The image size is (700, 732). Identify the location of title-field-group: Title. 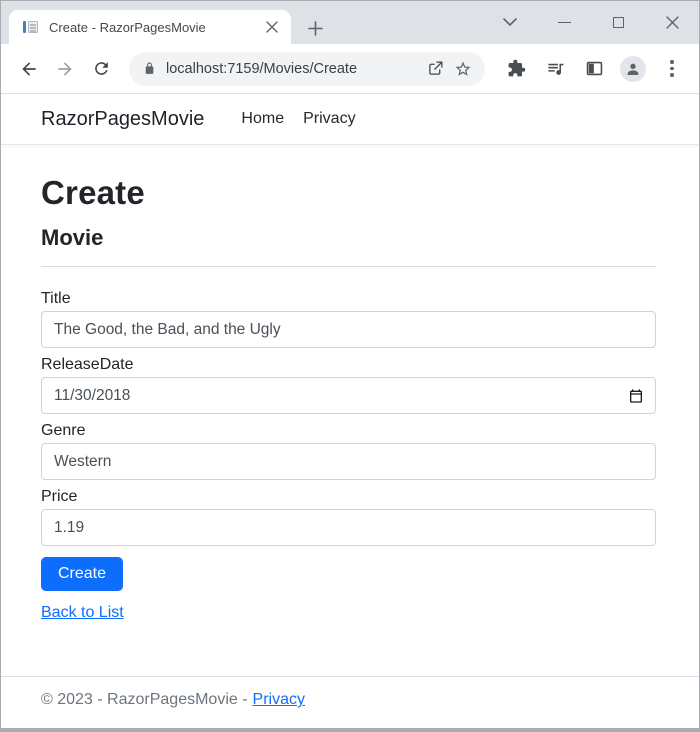
(348, 319).